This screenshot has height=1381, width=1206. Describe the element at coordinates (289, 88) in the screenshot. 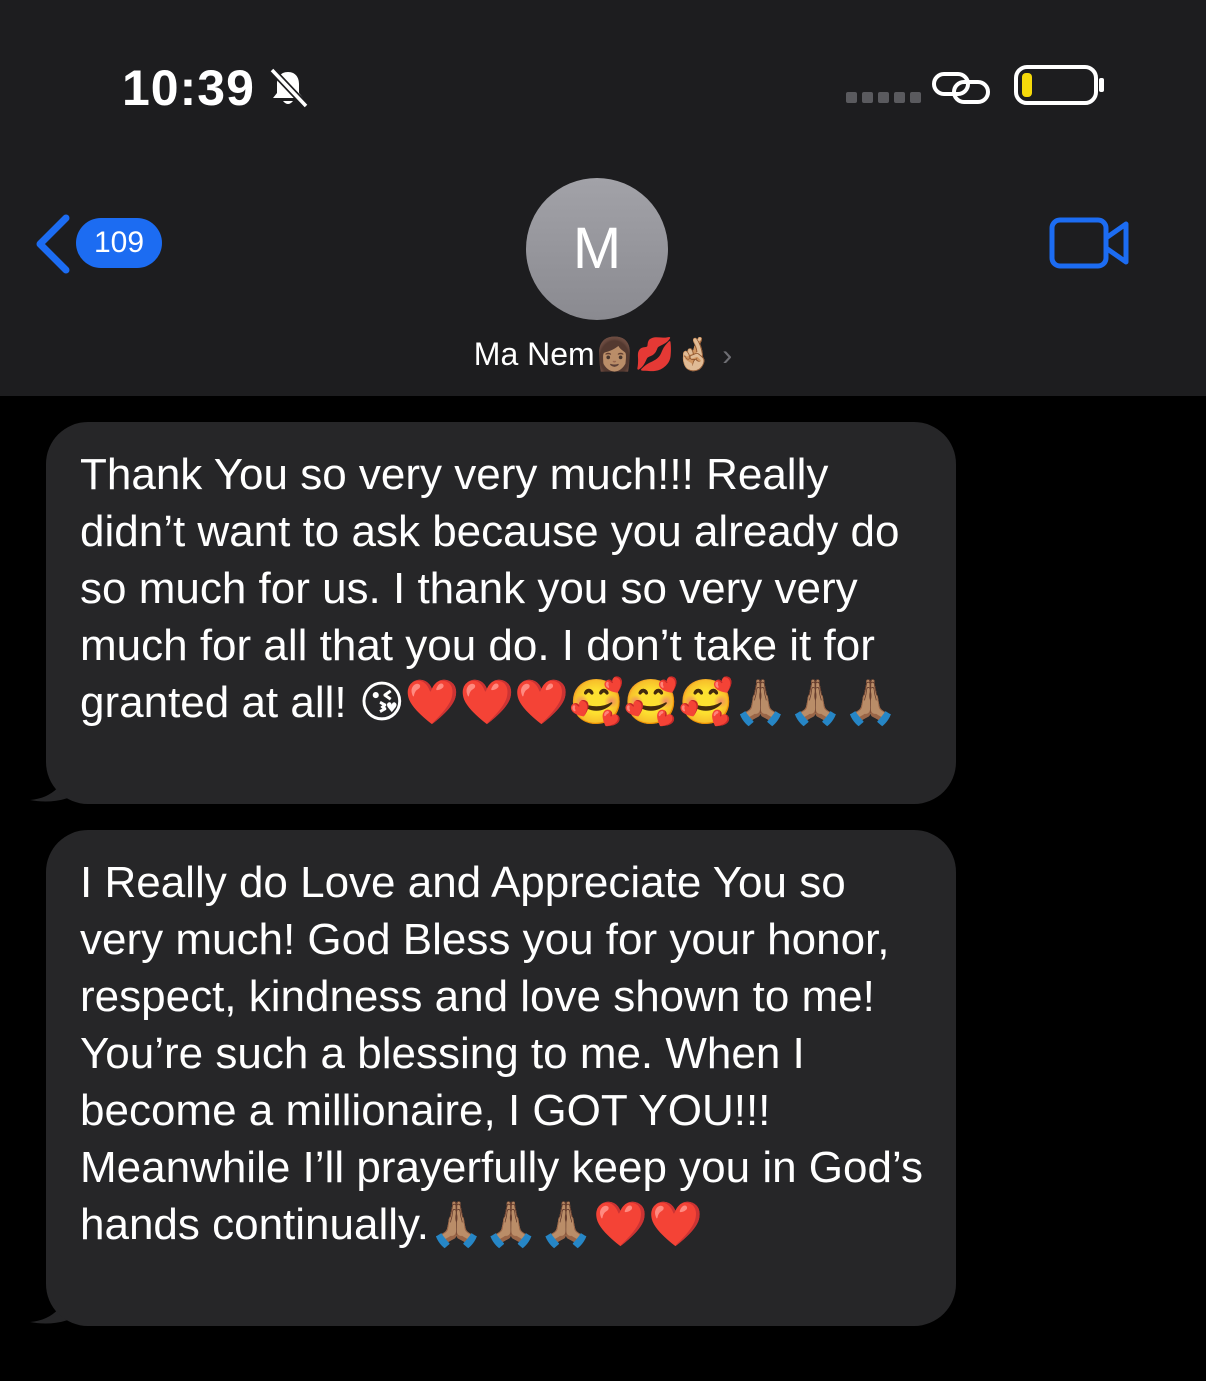

I see `bell-slash-icon` at that location.